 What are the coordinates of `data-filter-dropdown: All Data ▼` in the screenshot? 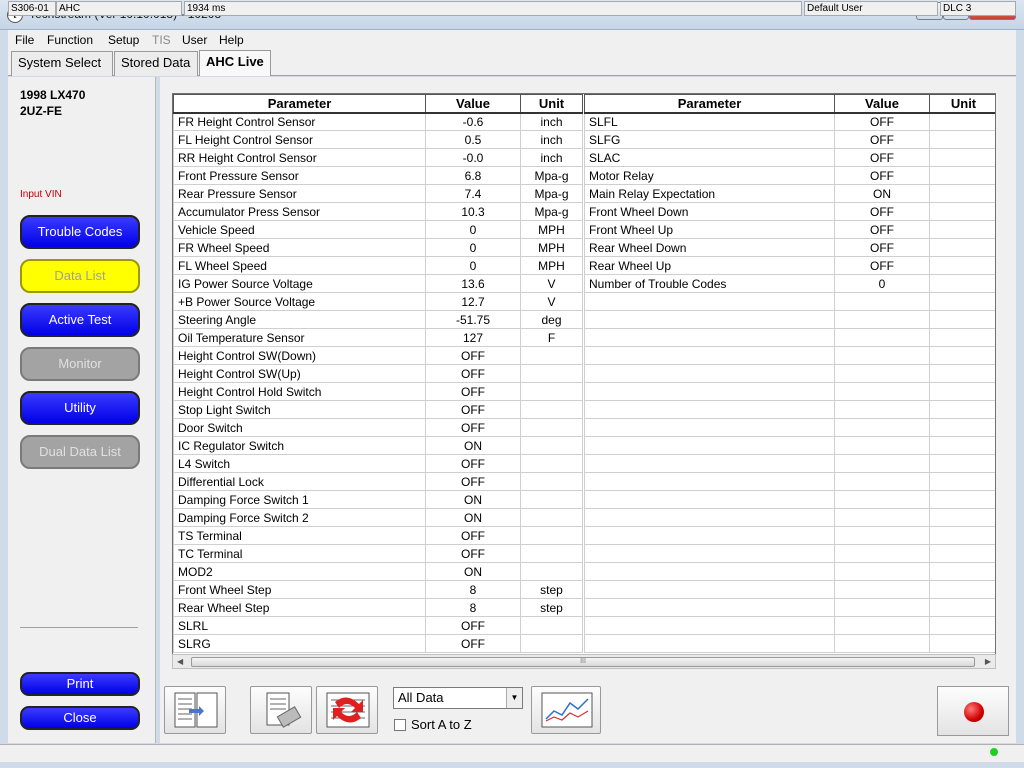 It's located at (458, 698).